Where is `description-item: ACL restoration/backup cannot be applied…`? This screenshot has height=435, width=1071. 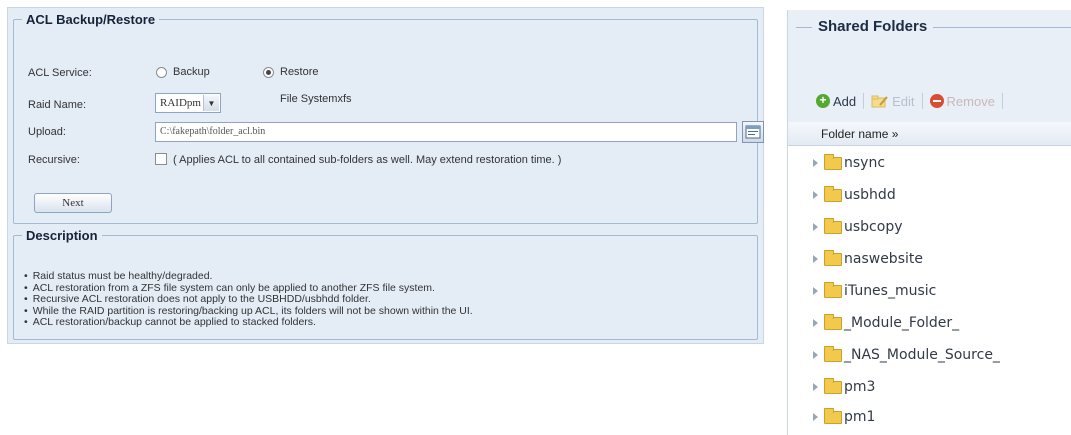
description-item: ACL restoration/backup cannot be applied… is located at coordinates (248, 322).